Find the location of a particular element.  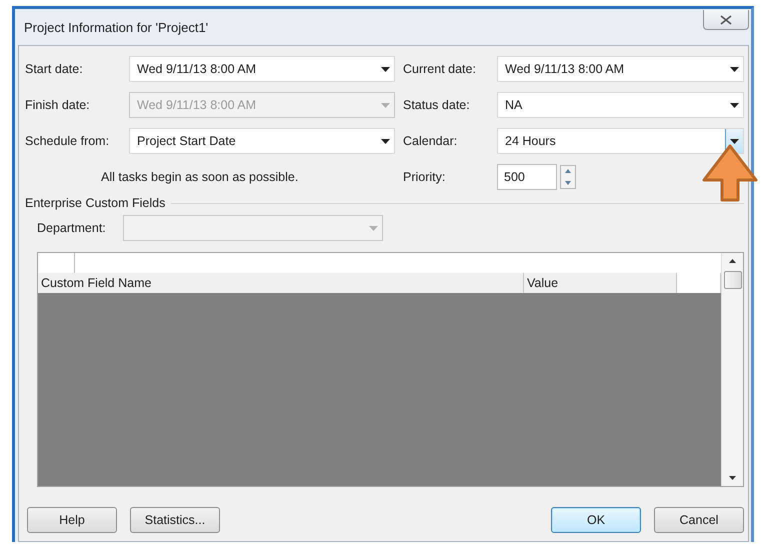

field-label: Status date: is located at coordinates (437, 105).